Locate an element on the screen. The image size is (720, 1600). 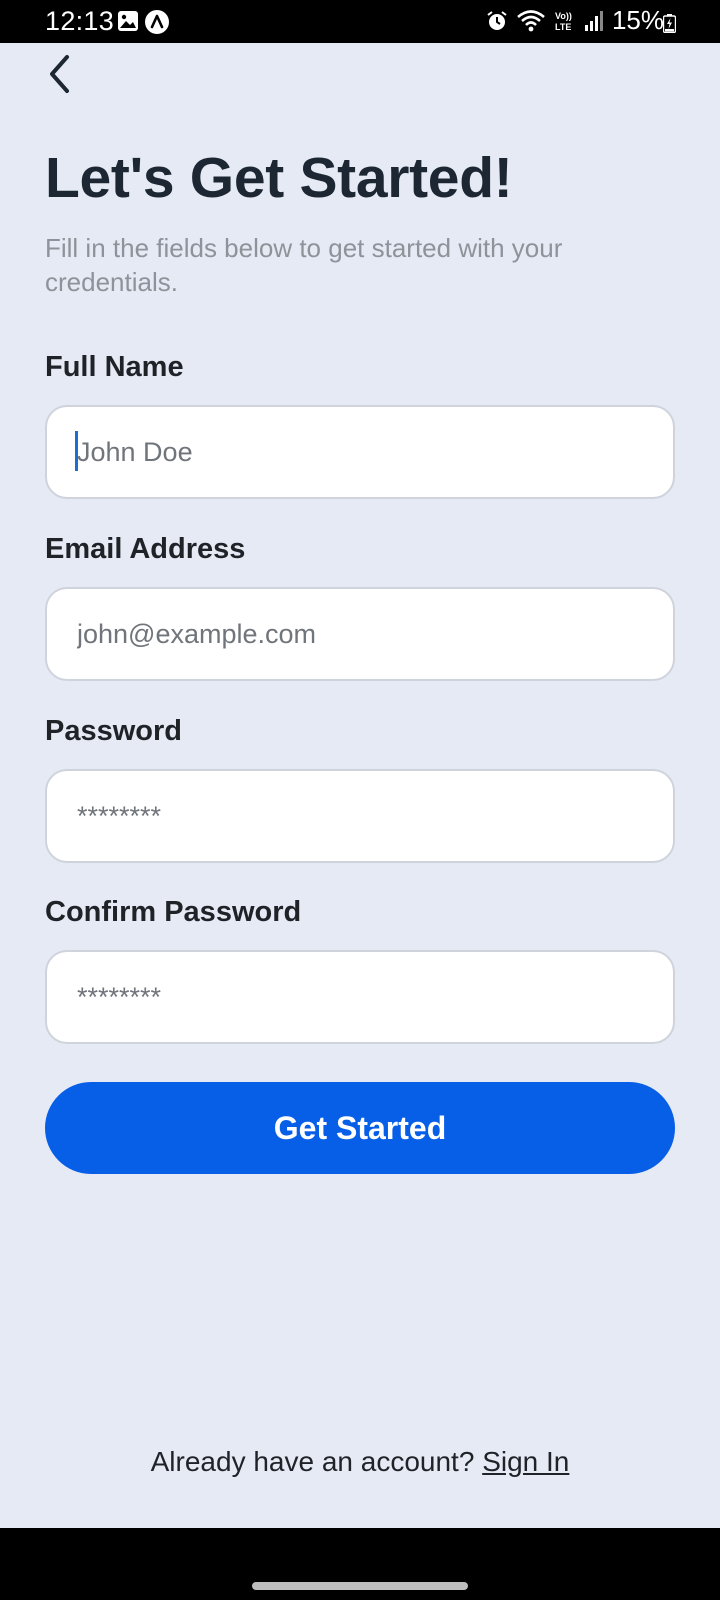
signin-prompt-text: Already have an account? is located at coordinates (316, 1461).